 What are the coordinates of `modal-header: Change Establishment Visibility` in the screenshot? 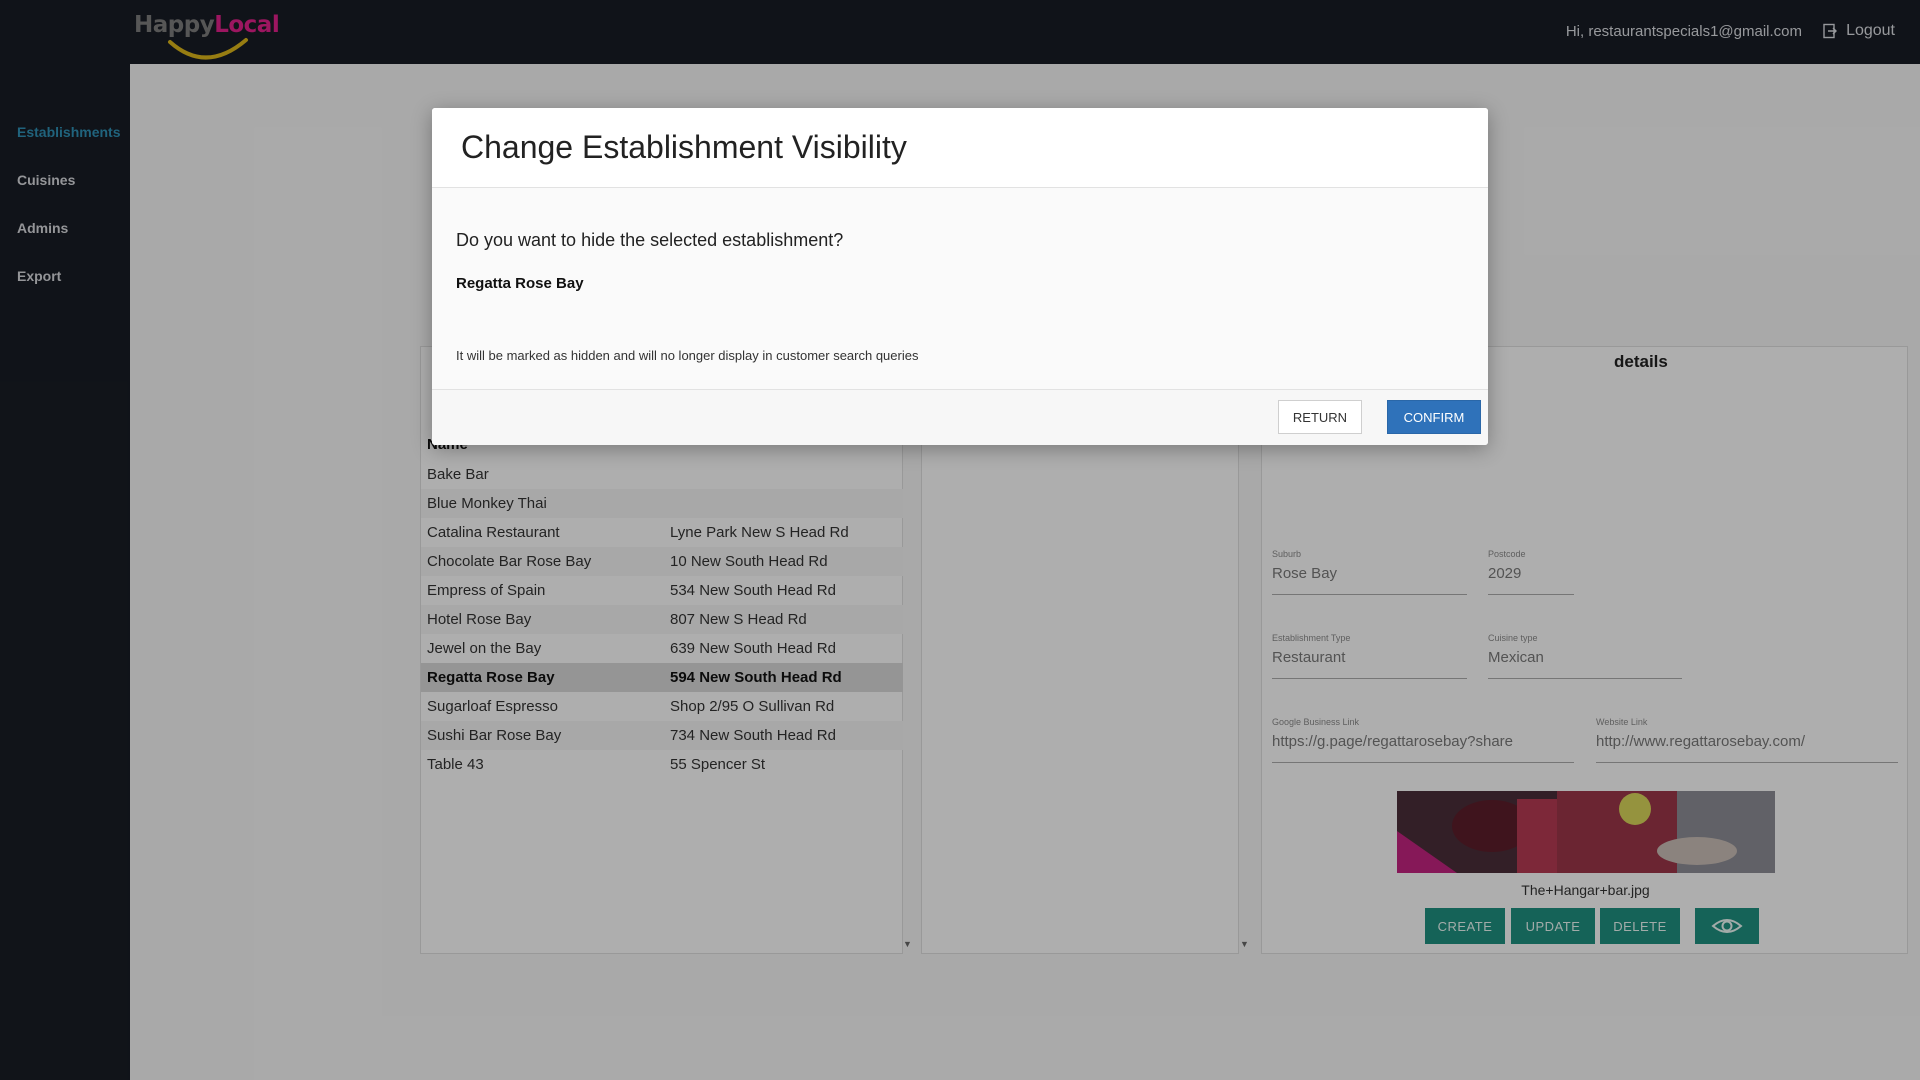 It's located at (960, 148).